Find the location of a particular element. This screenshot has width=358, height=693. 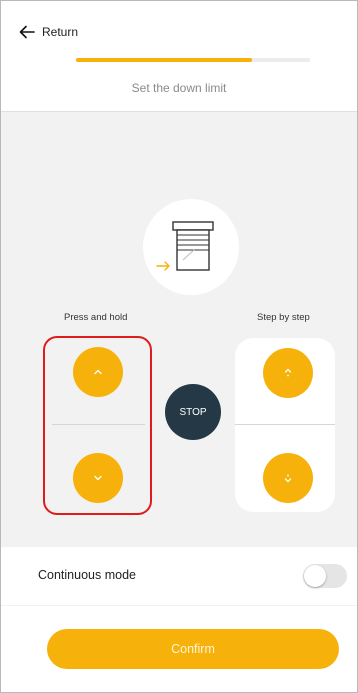

step-down-button is located at coordinates (288, 478).